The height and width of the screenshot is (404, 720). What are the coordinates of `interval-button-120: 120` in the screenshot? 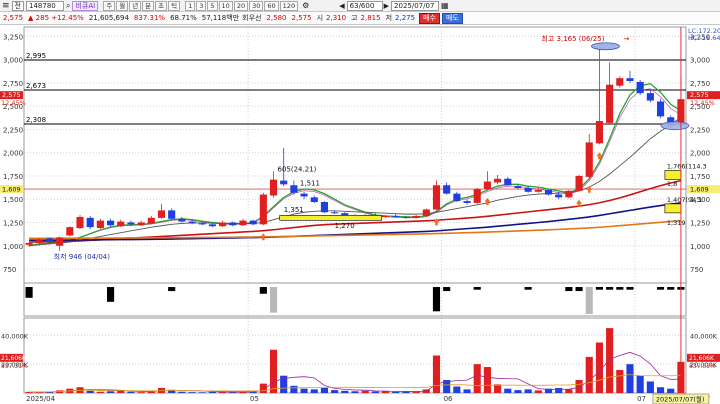 It's located at (289, 5).